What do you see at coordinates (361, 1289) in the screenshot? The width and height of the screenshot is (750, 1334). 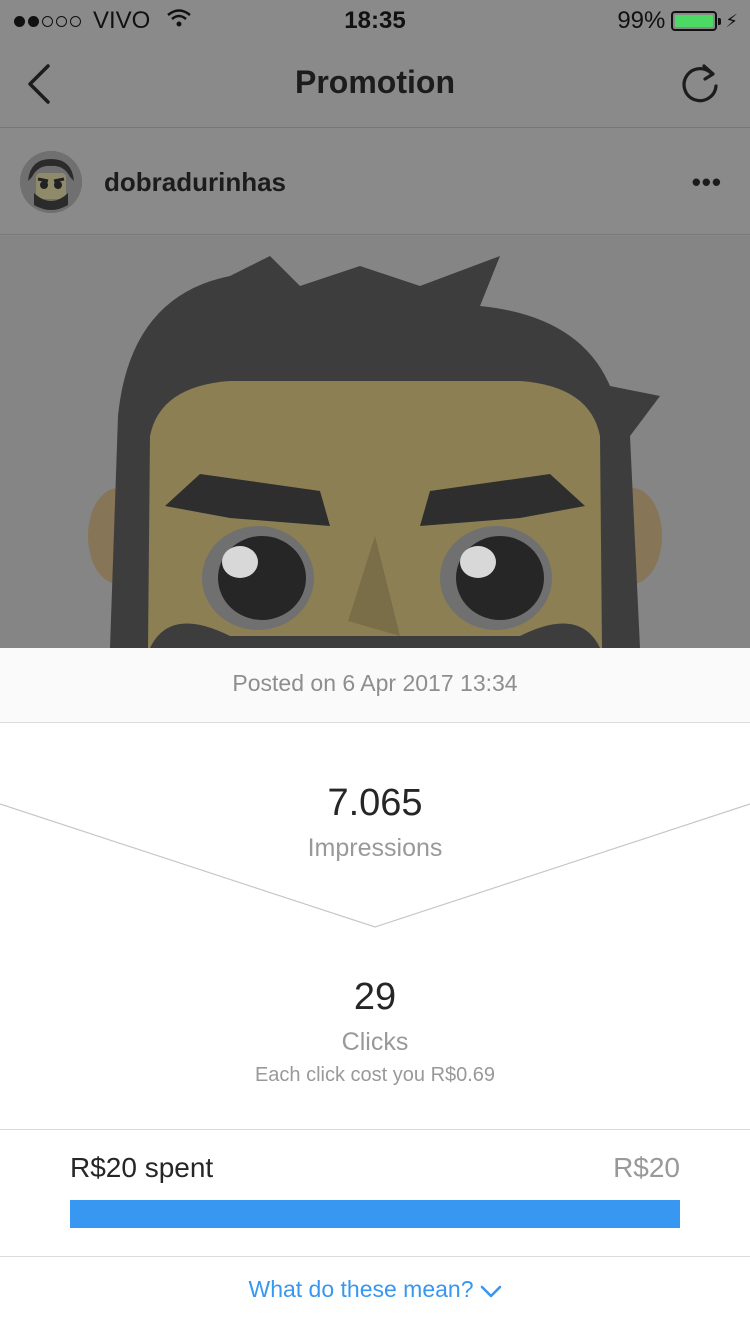 I see `help-link-label: What do these mean?` at bounding box center [361, 1289].